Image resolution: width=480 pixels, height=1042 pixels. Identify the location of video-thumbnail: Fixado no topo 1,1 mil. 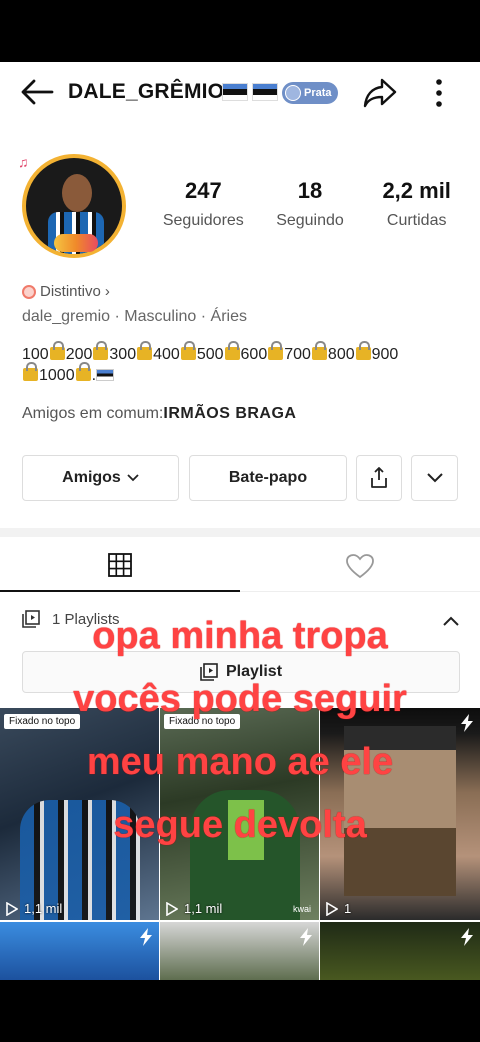
(79, 814).